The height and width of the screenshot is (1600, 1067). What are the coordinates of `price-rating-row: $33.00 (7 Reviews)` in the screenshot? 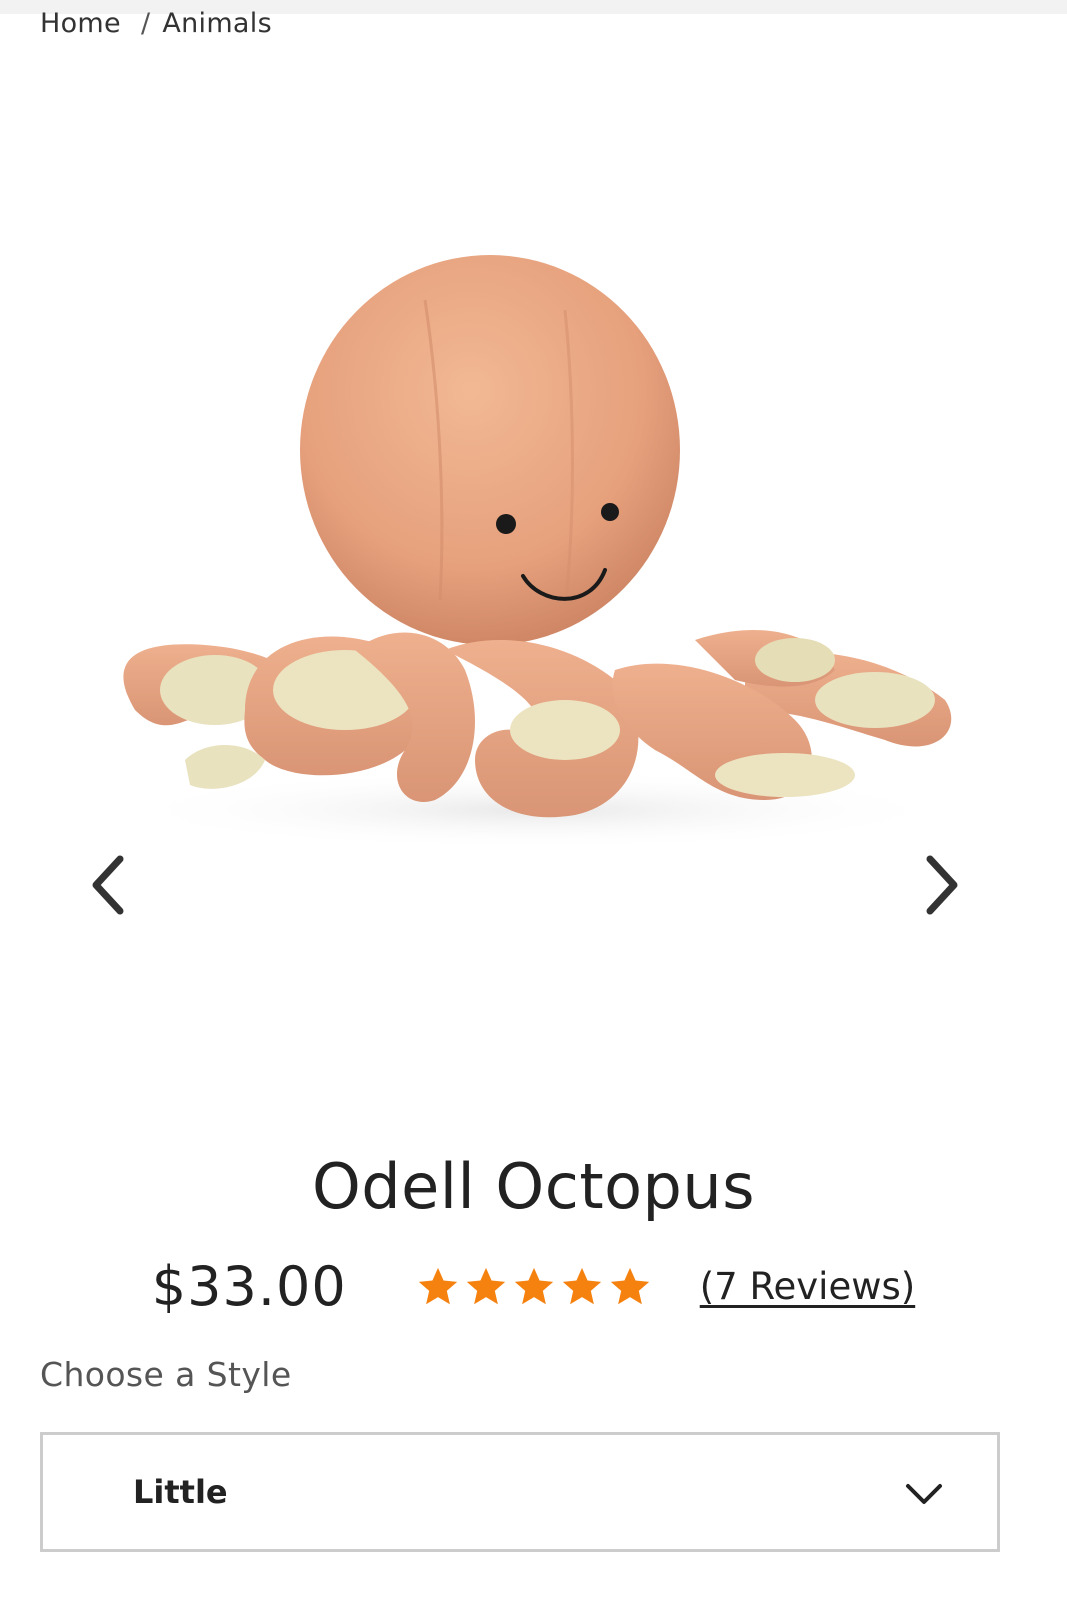 It's located at (533, 1286).